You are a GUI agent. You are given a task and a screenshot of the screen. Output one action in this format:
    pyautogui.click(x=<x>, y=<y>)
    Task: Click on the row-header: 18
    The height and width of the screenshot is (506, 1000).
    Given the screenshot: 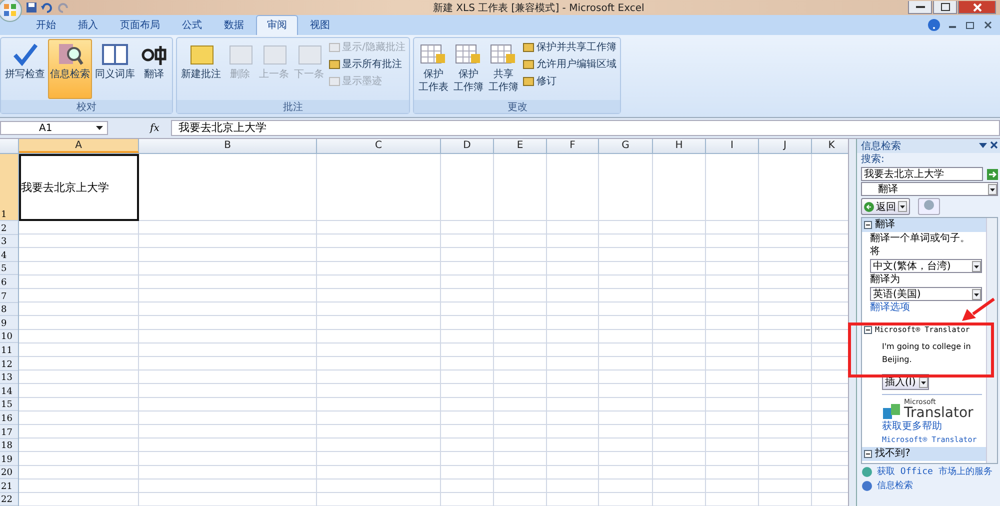 What is the action you would take?
    pyautogui.click(x=9, y=445)
    